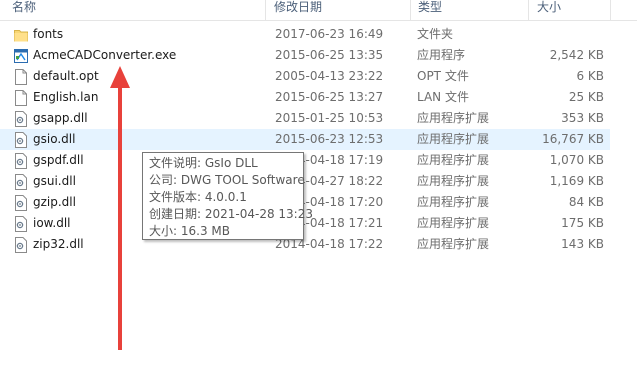 The width and height of the screenshot is (637, 391). Describe the element at coordinates (120, 208) in the screenshot. I see `red-arrow-annotation` at that location.